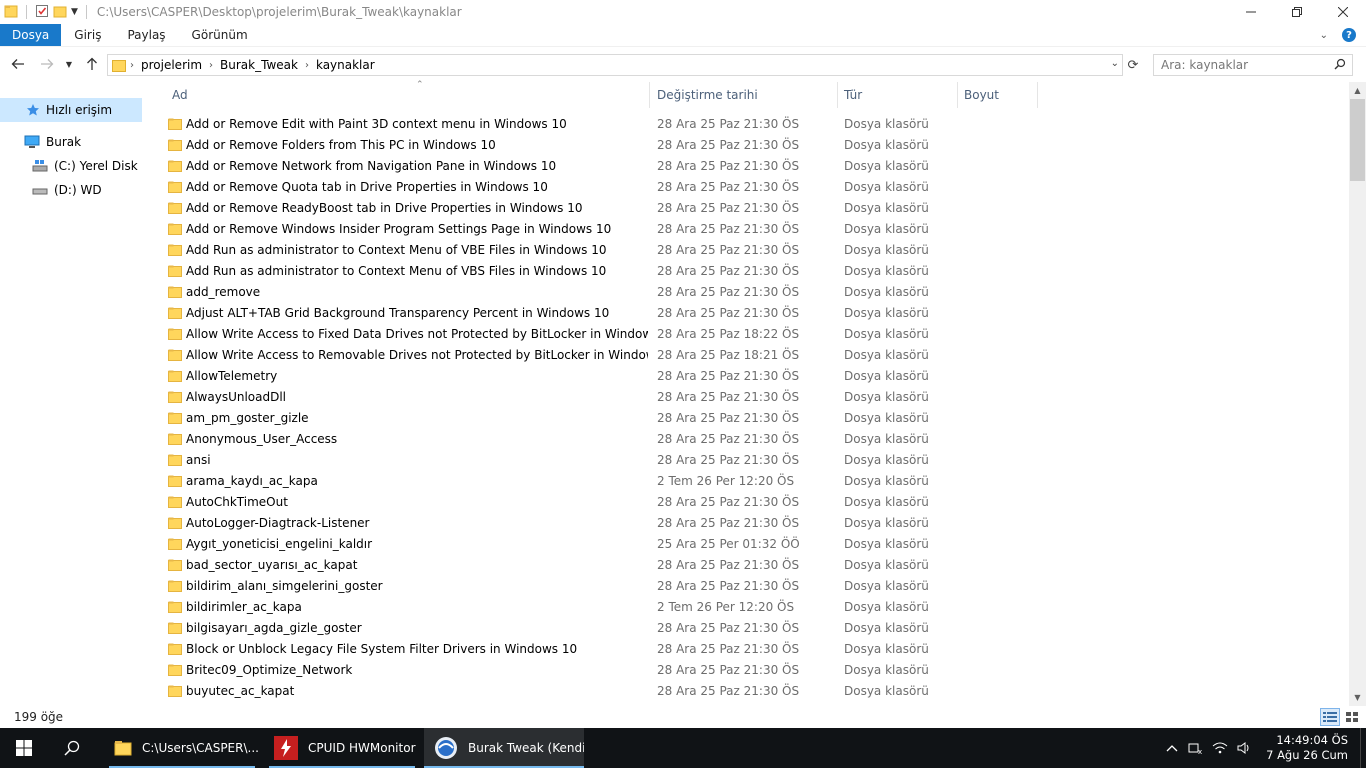  Describe the element at coordinates (1357, 90) in the screenshot. I see `scroll-up-icon: ▲` at that location.